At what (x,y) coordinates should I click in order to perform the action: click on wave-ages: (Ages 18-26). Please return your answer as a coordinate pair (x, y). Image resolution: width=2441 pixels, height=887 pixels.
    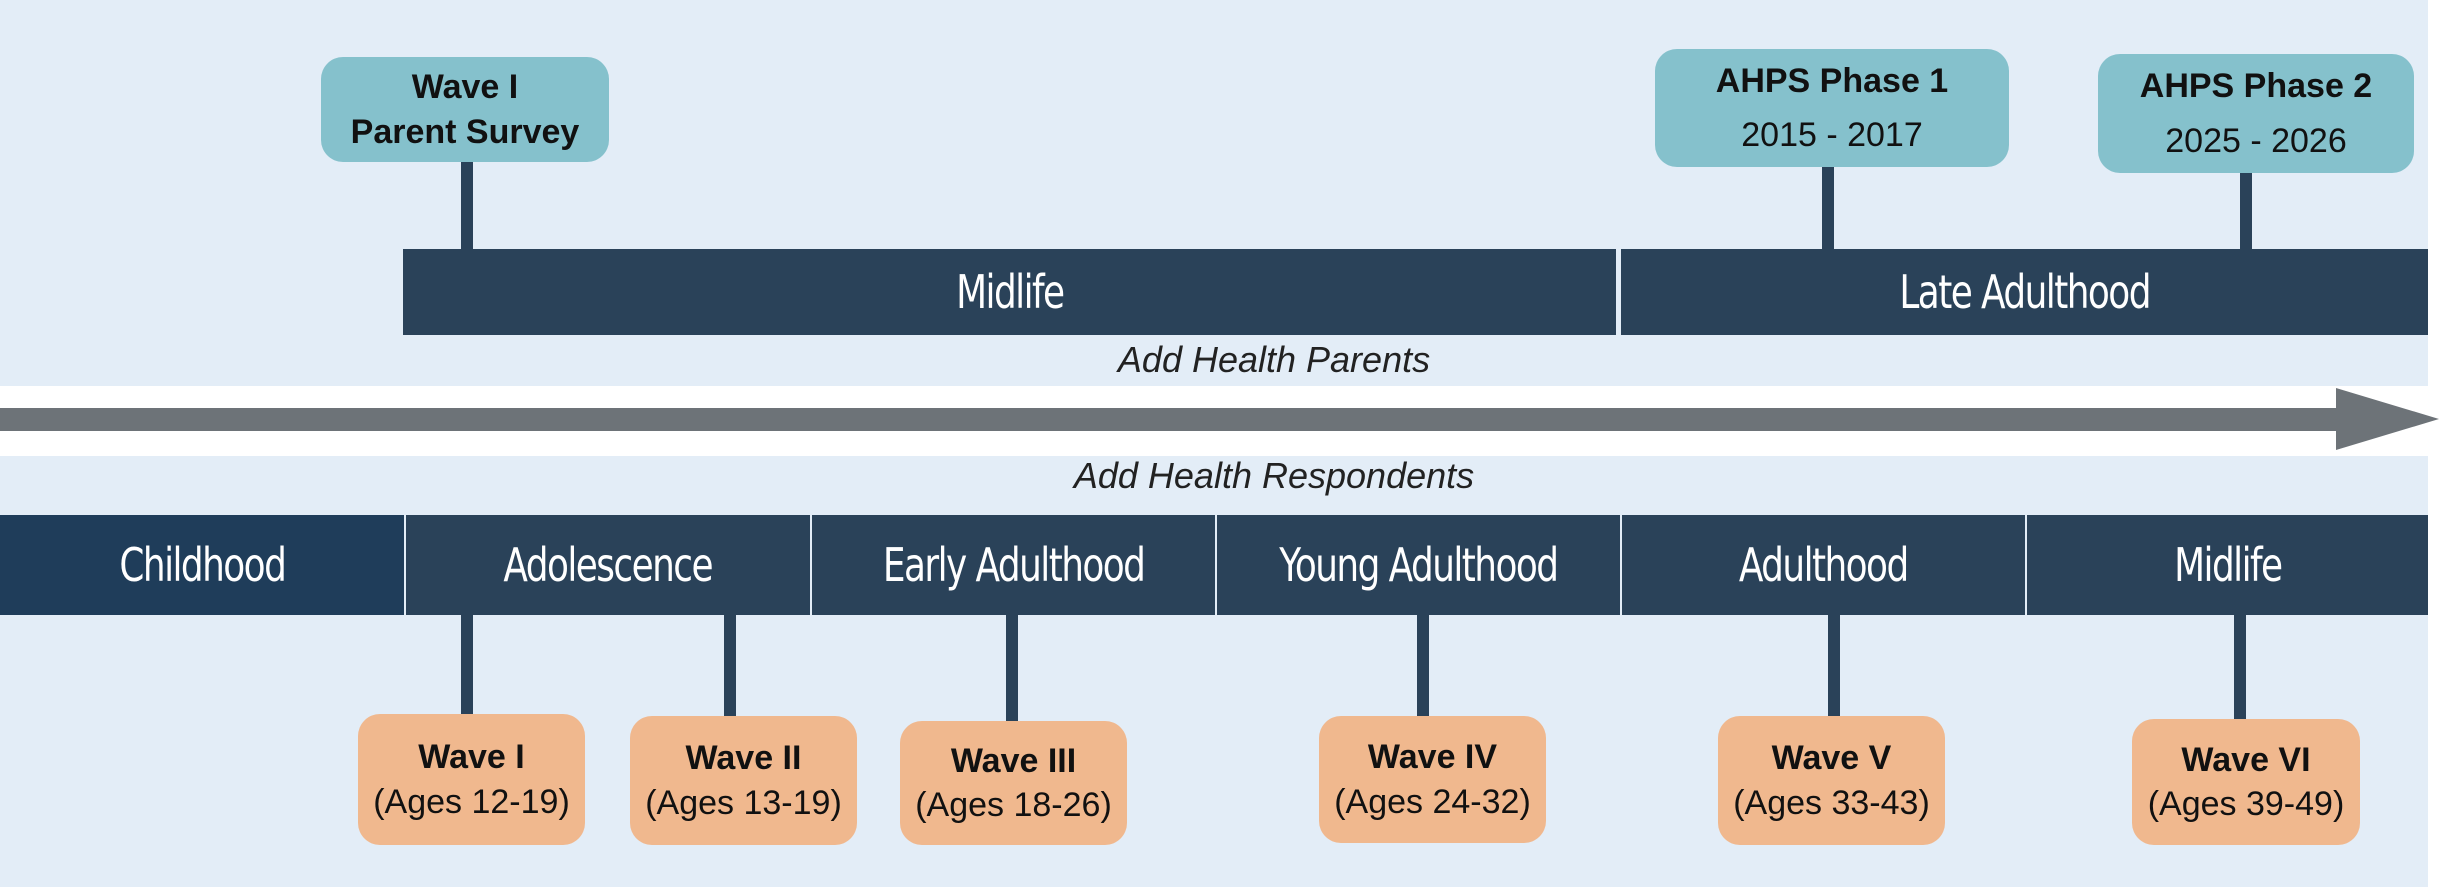
    Looking at the image, I should click on (1013, 805).